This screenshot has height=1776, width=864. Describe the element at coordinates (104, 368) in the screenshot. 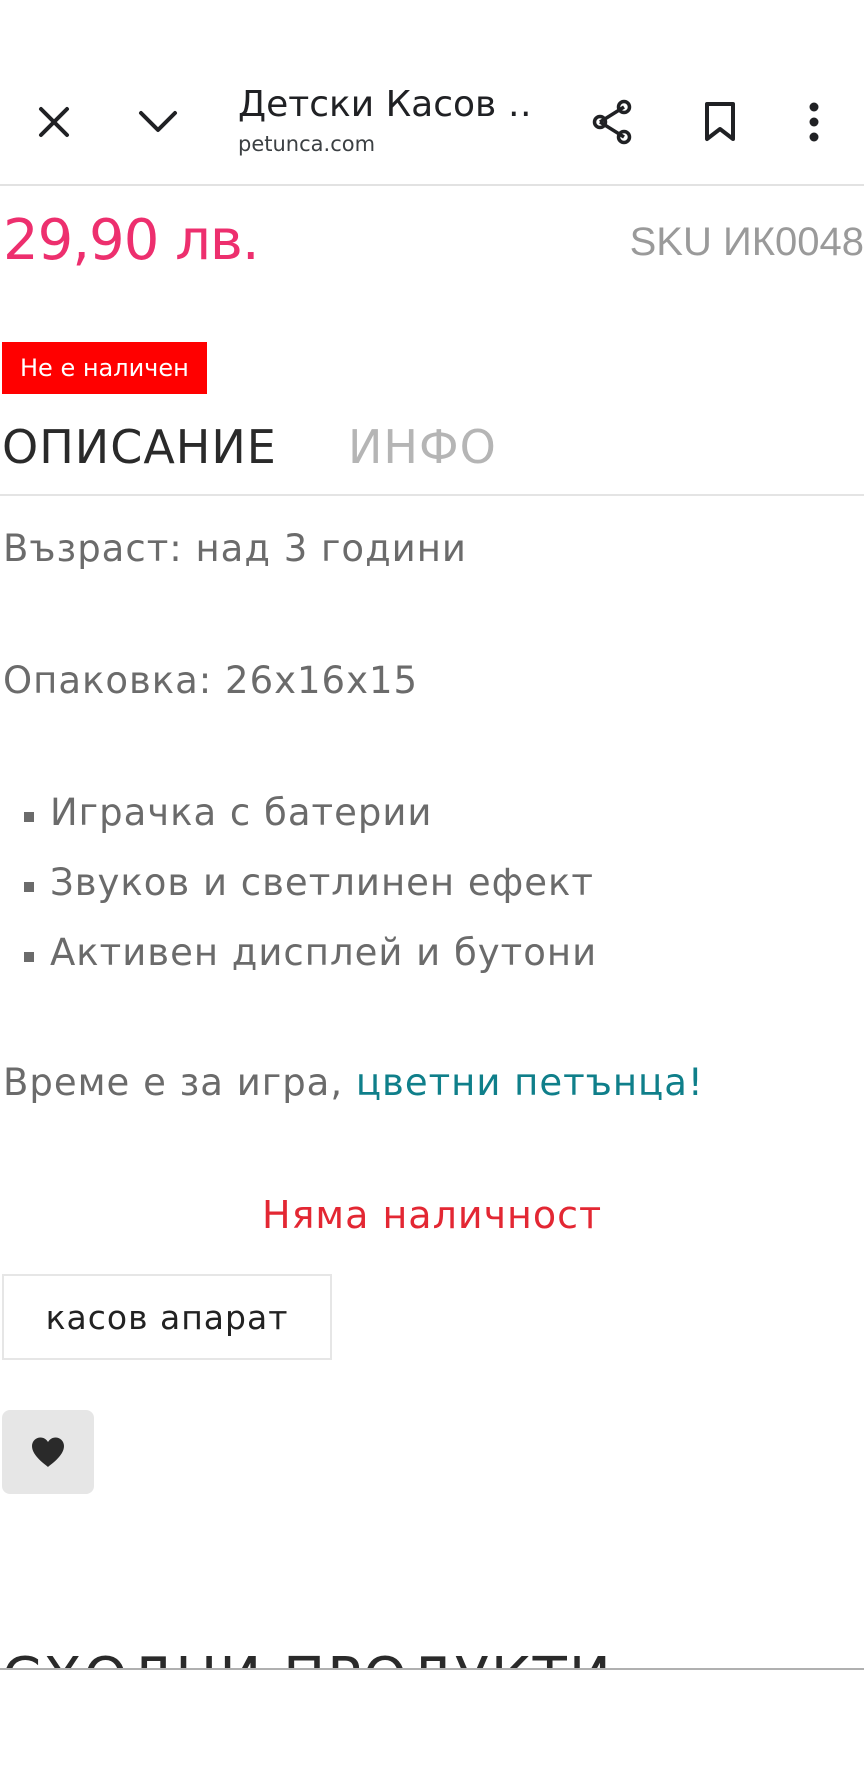

I see `stock-badge: Не е наличен` at that location.